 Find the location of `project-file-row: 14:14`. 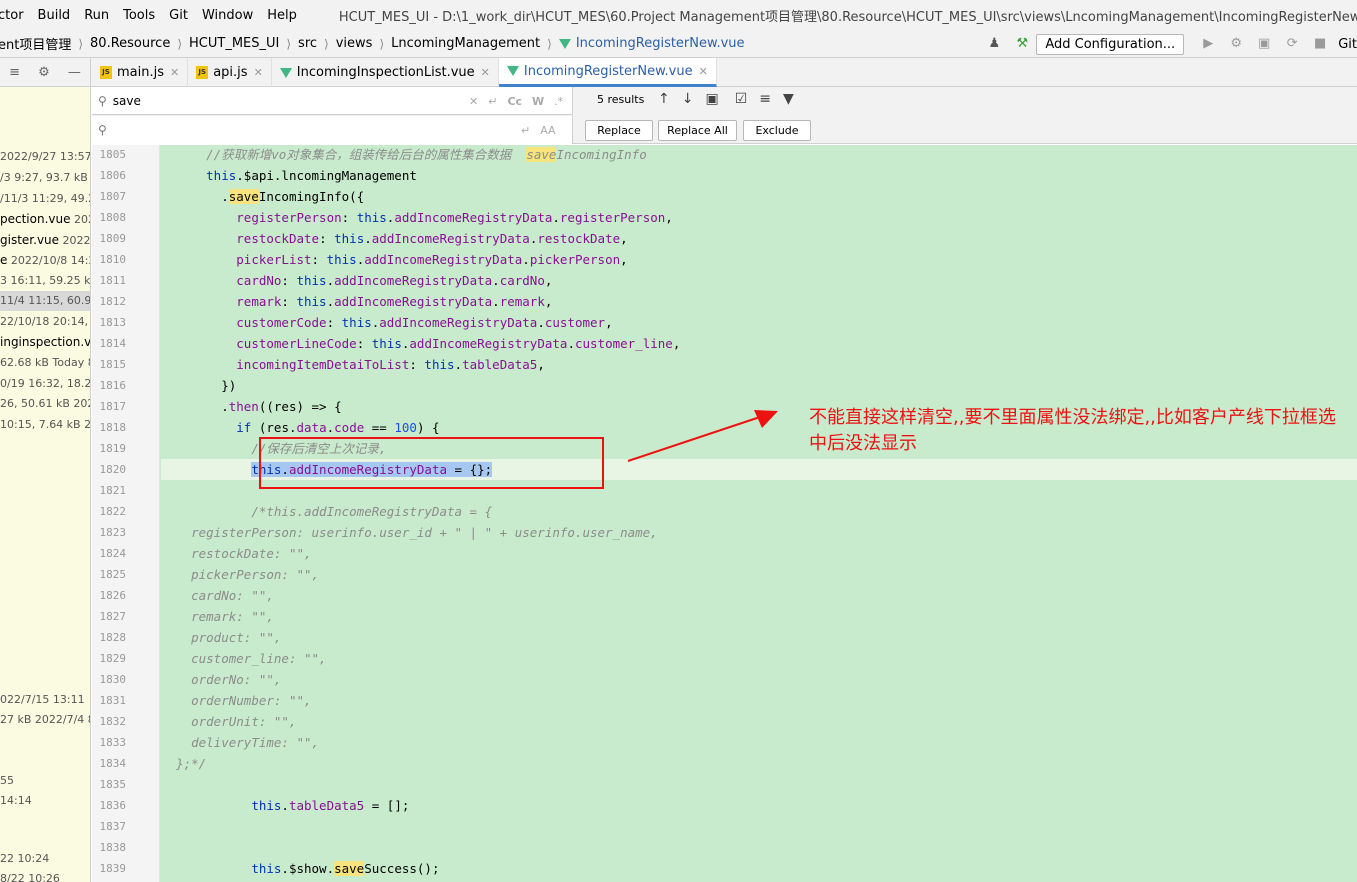

project-file-row: 14:14 is located at coordinates (16, 801).